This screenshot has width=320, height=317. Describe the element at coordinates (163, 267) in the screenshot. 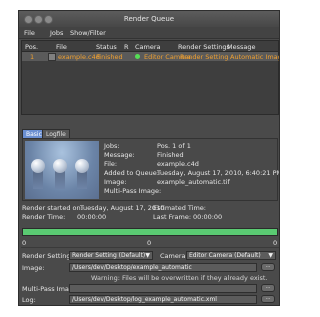

I see `image-path-field: /Users/dev/Desktop/example_automatic` at that location.